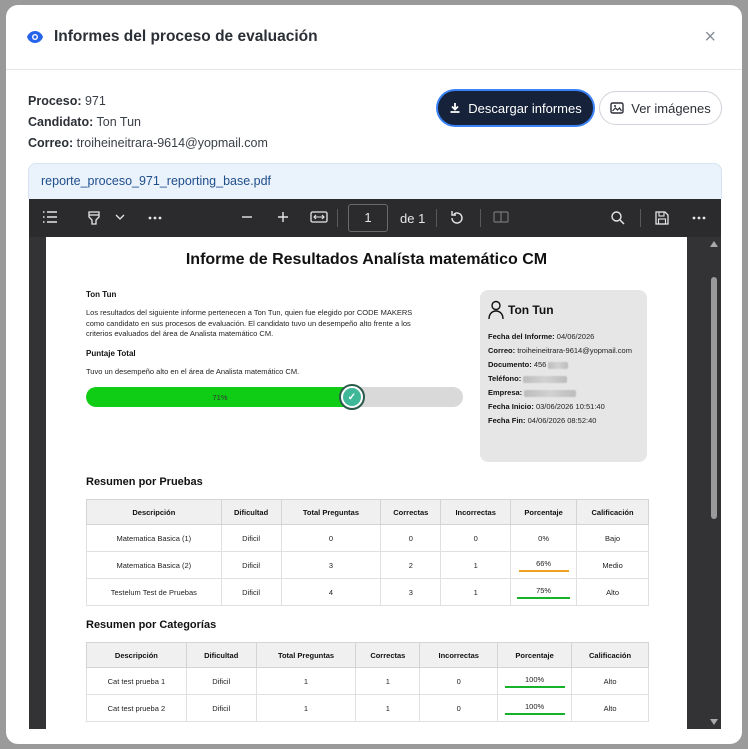 Image resolution: width=748 pixels, height=749 pixels. What do you see at coordinates (375, 181) in the screenshot?
I see `file-name: reporte_proceso_971_reporting_base.pdf` at bounding box center [375, 181].